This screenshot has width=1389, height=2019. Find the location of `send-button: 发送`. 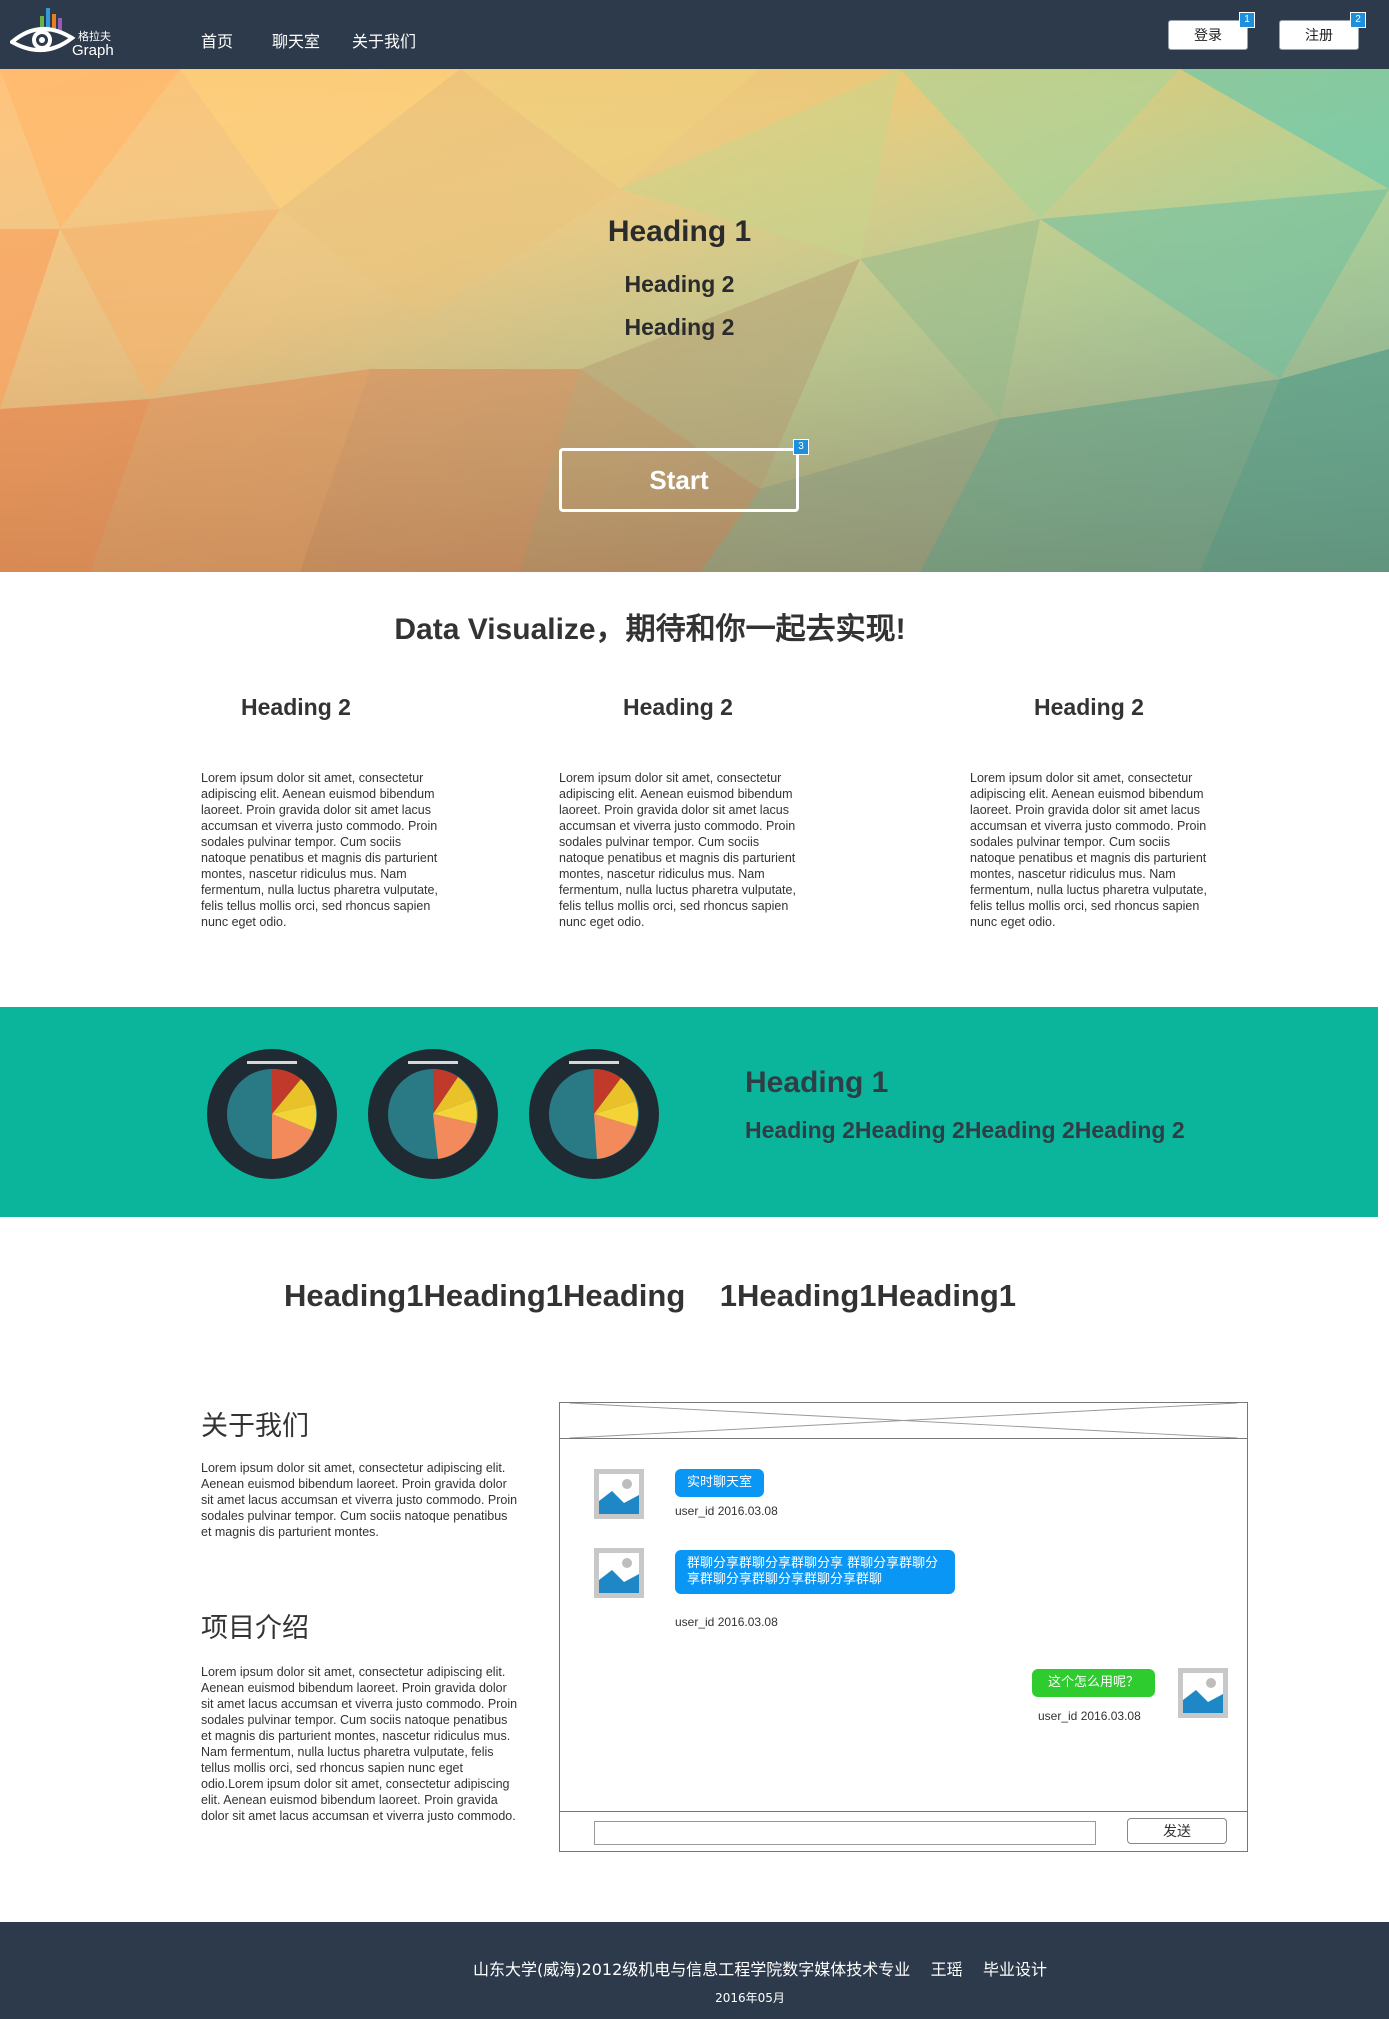

send-button: 发送 is located at coordinates (1177, 1831).